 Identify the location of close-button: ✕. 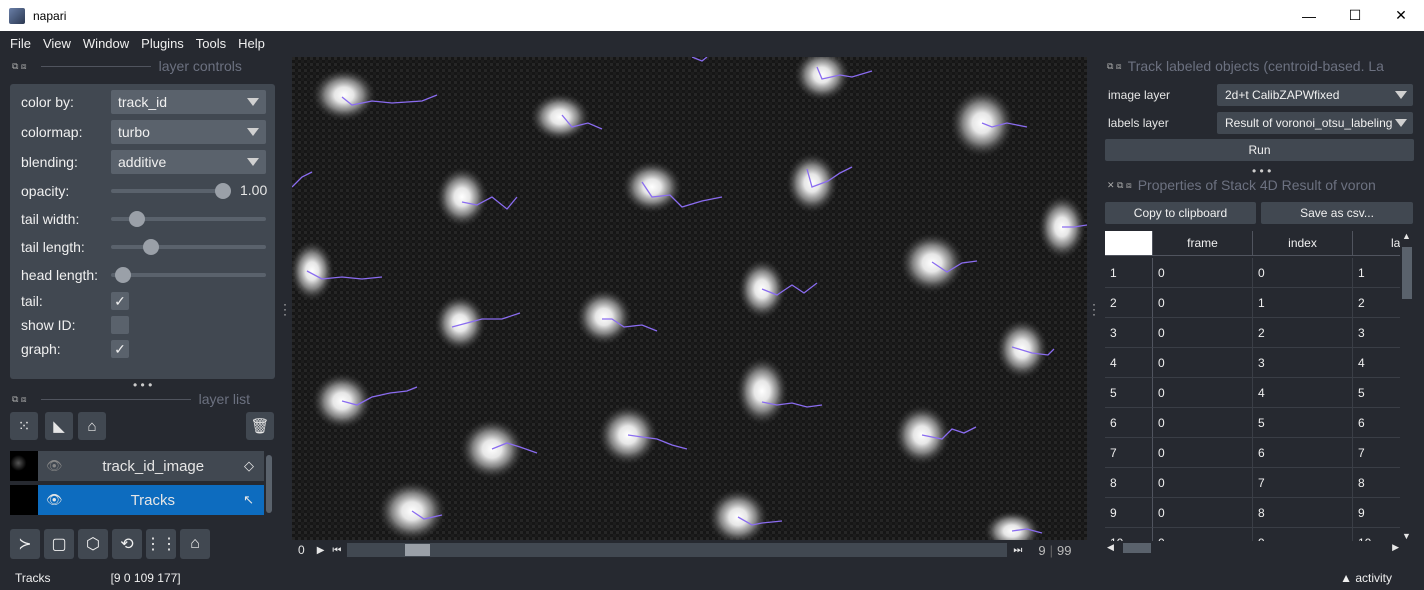
(1401, 15).